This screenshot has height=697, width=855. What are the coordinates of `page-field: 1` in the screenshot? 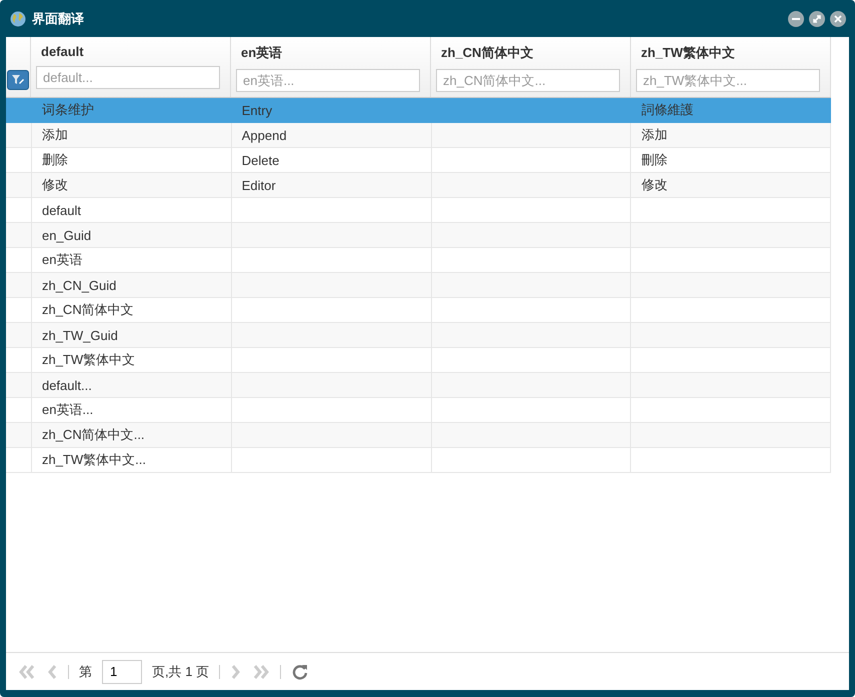 It's located at (122, 672).